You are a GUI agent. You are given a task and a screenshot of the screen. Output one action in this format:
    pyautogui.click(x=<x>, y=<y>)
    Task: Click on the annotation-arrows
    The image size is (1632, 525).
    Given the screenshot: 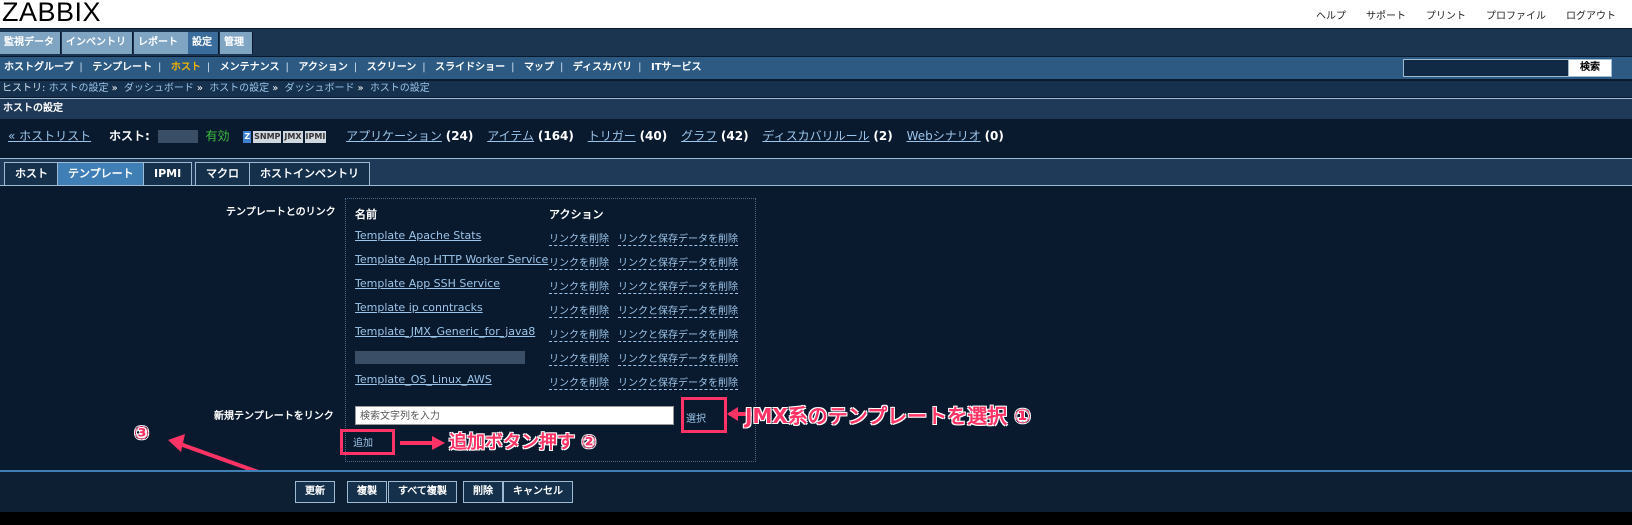 What is the action you would take?
    pyautogui.click(x=460, y=445)
    